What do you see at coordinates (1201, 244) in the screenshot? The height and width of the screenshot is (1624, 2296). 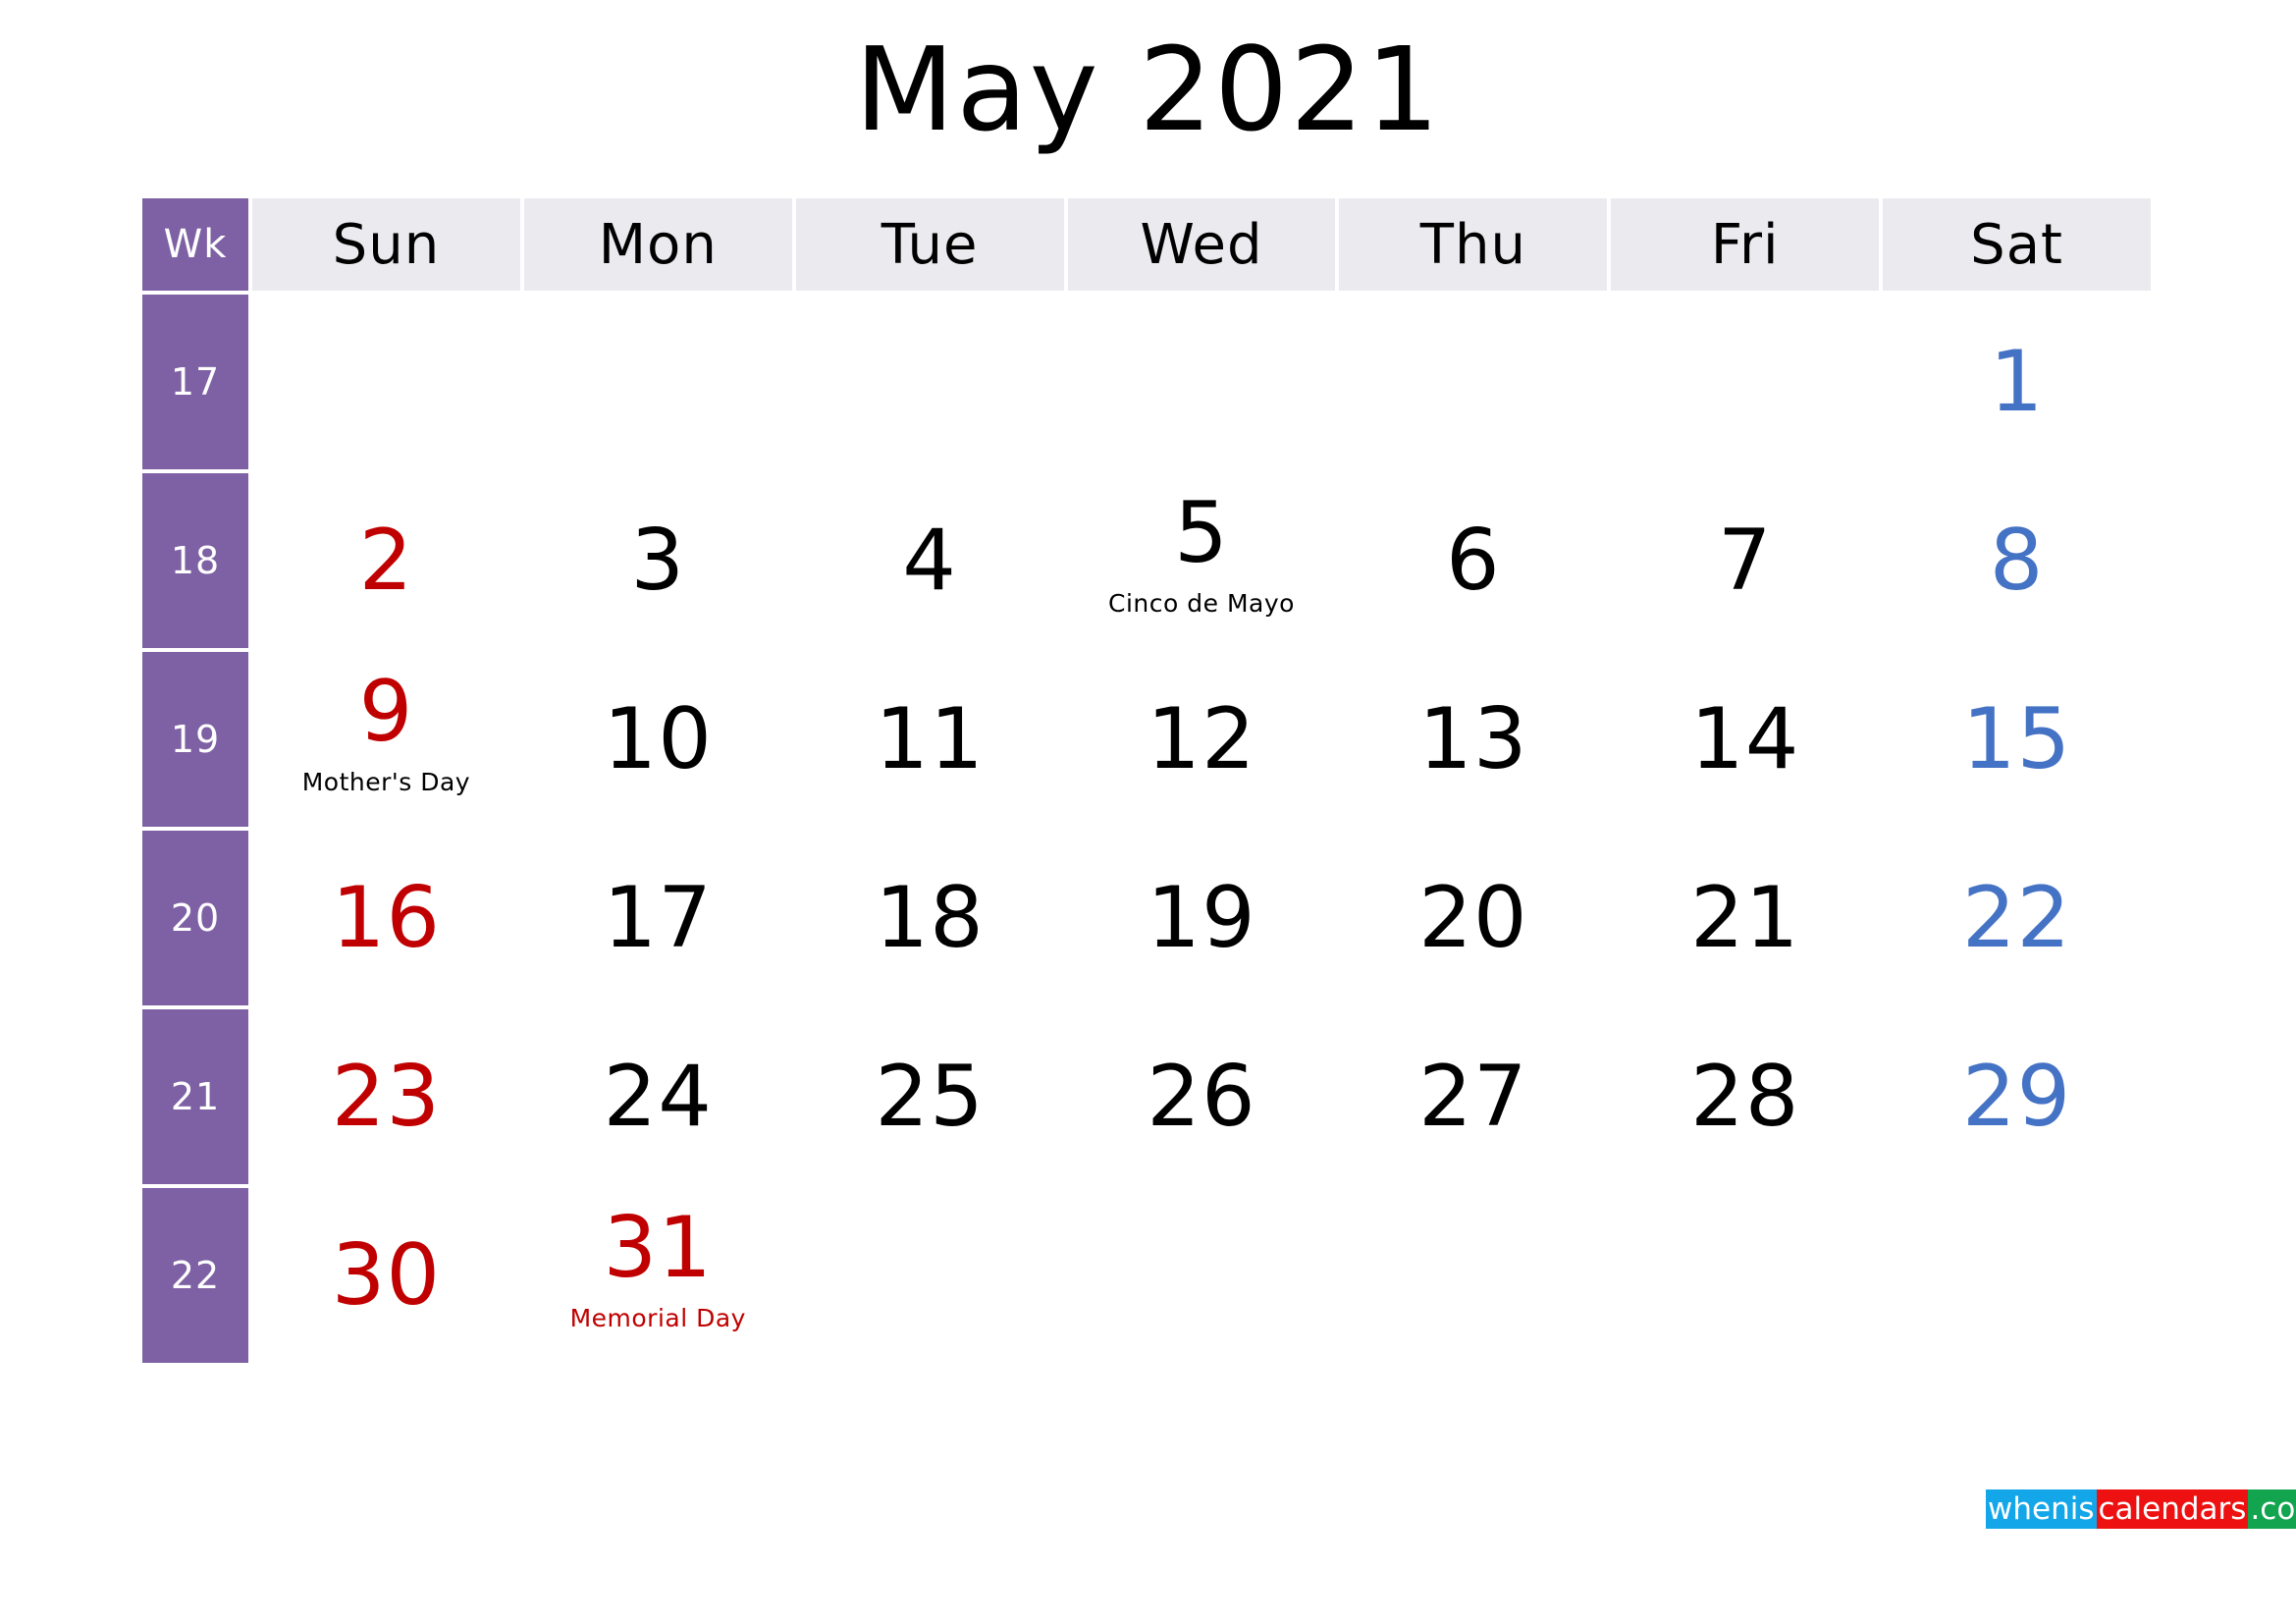 I see `day-header-wed: Wed` at bounding box center [1201, 244].